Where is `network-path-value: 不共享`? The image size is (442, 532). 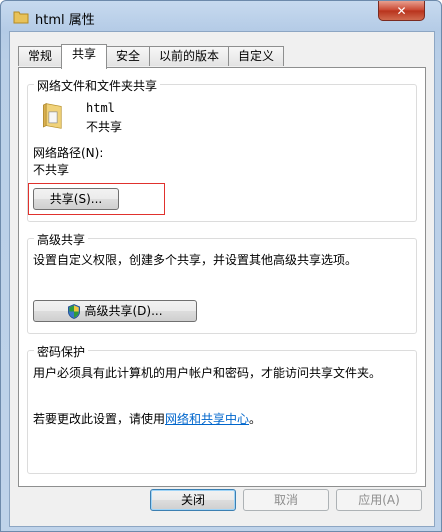
network-path-value: 不共享 is located at coordinates (51, 170).